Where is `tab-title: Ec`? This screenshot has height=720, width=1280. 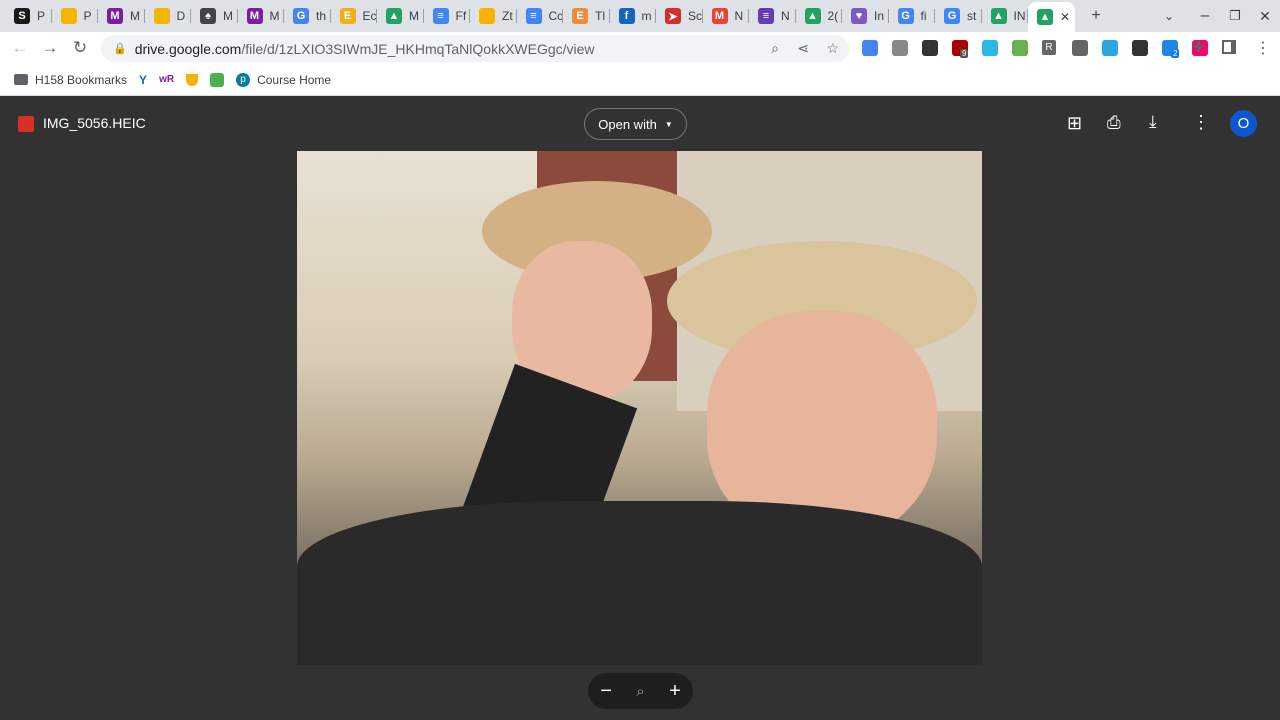
tab-title: Ec is located at coordinates (369, 16).